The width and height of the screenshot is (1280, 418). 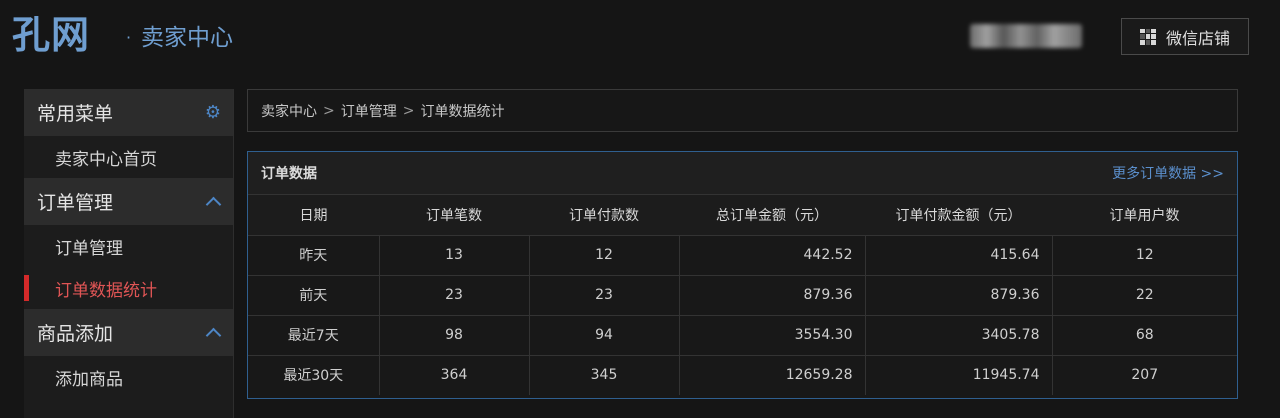 I want to click on table-header-row: 日期 订单笔数 订单付款数 总订单金额（元） 订单付款金额（元） 订单用户数, so click(x=742, y=215).